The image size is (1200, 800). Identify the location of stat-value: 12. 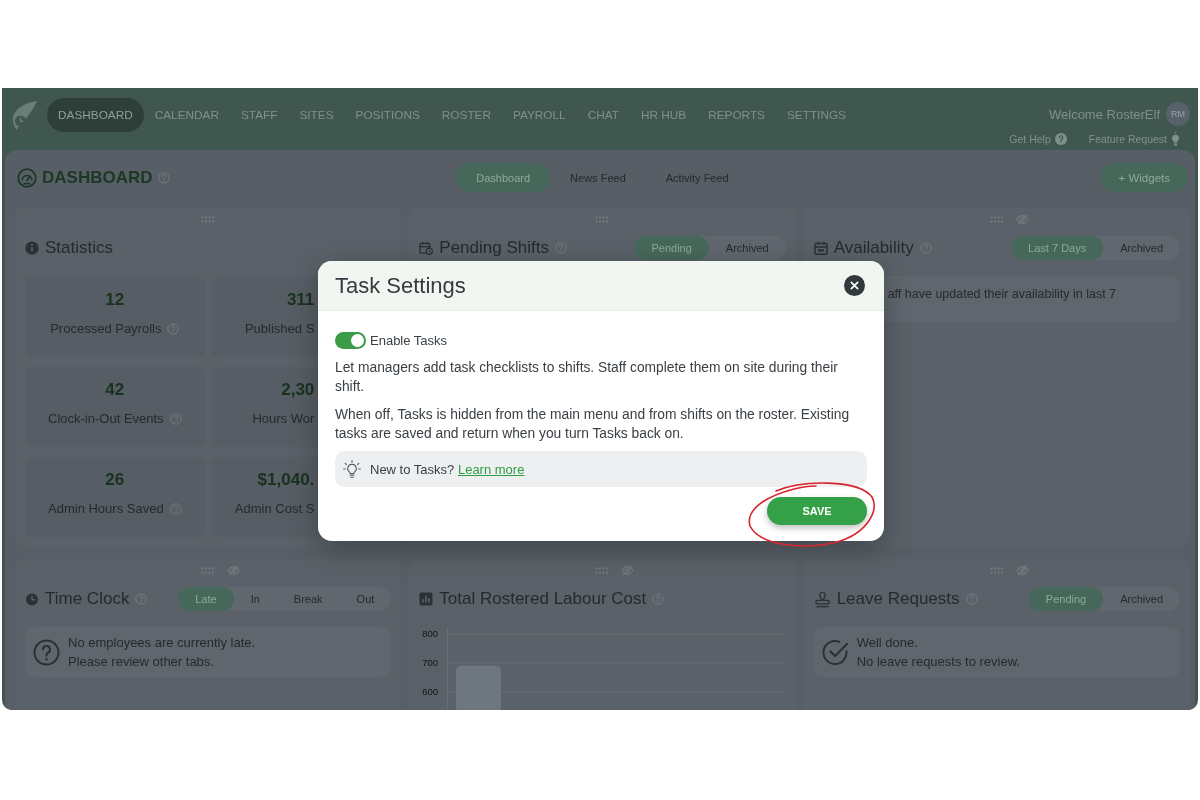
(115, 300).